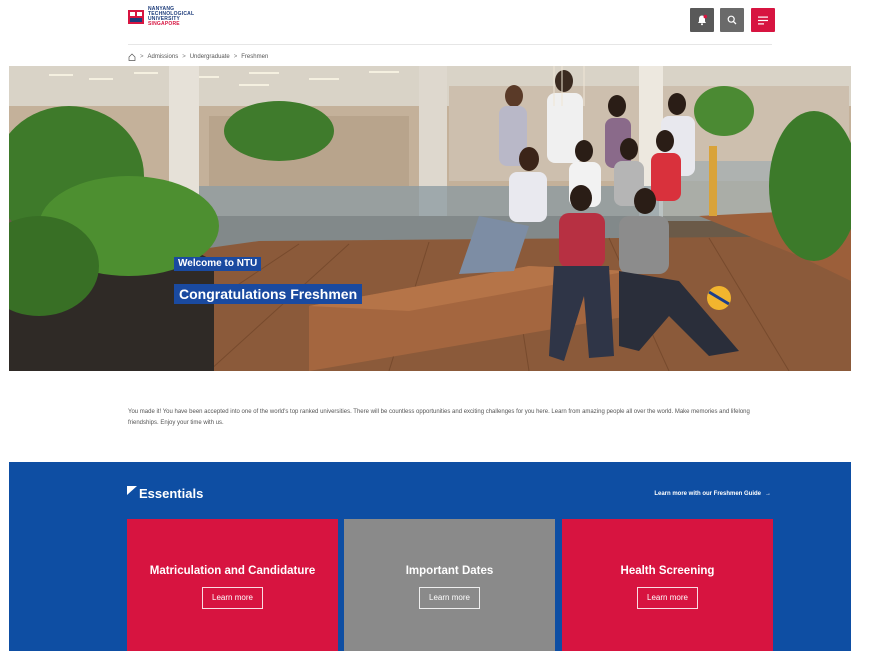 The height and width of the screenshot is (651, 880). I want to click on essentials-heading: Essentials, so click(165, 493).